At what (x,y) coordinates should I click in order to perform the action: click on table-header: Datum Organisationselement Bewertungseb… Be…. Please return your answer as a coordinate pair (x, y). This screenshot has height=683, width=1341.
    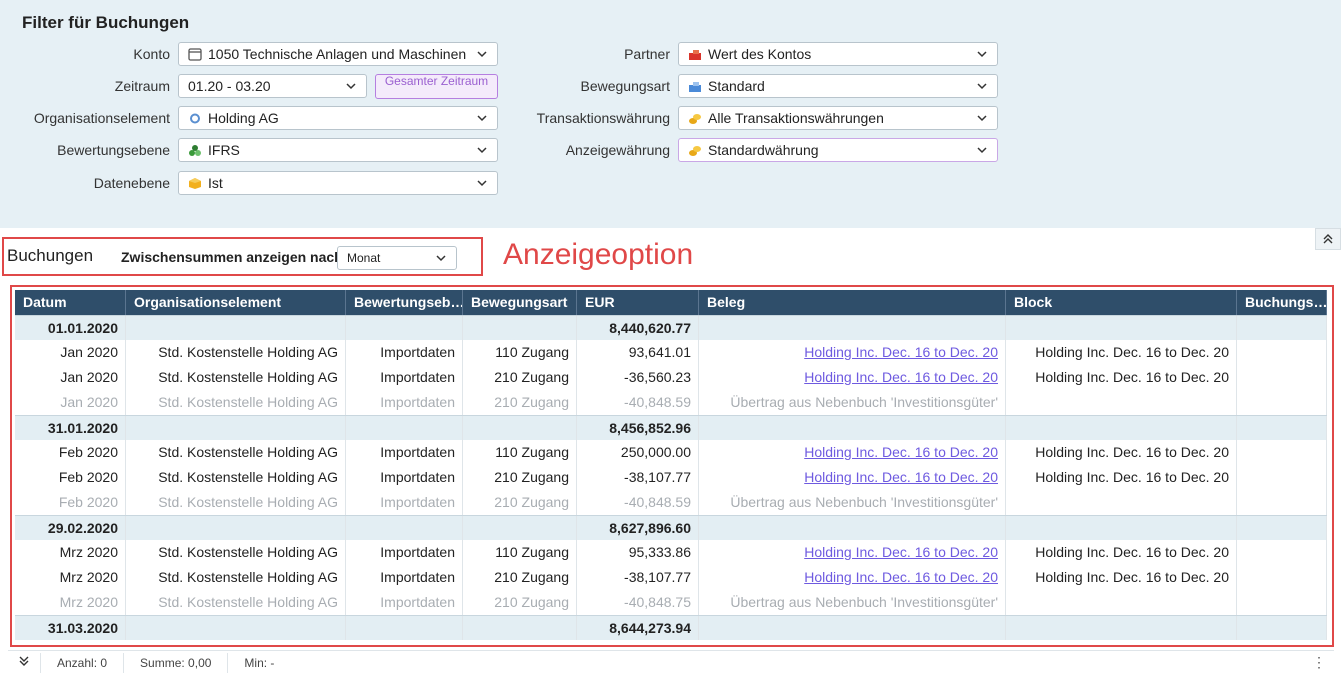
    Looking at the image, I should click on (671, 302).